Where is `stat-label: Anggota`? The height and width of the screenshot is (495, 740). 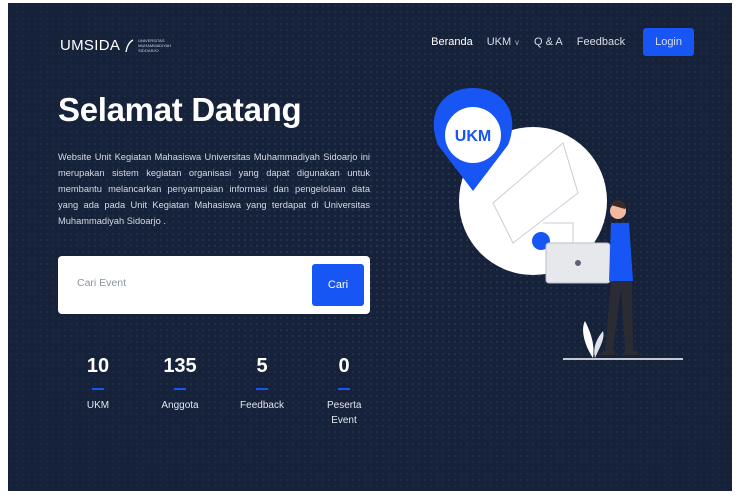
stat-label: Anggota is located at coordinates (180, 405).